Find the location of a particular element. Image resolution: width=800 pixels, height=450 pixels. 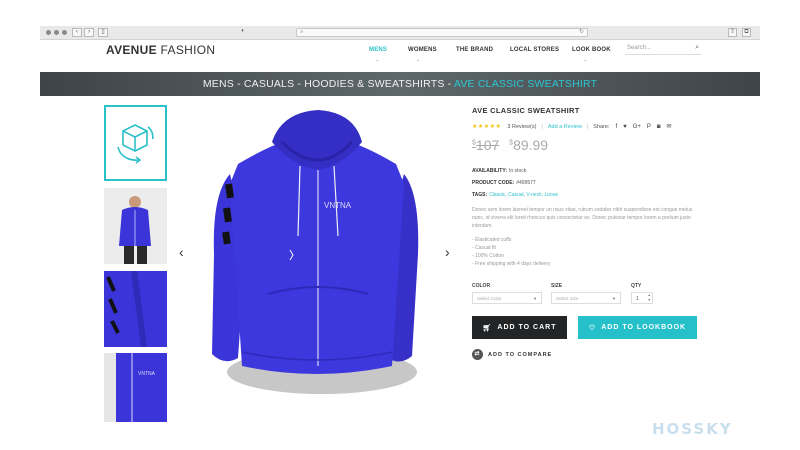

facebook-icon: f is located at coordinates (616, 127).